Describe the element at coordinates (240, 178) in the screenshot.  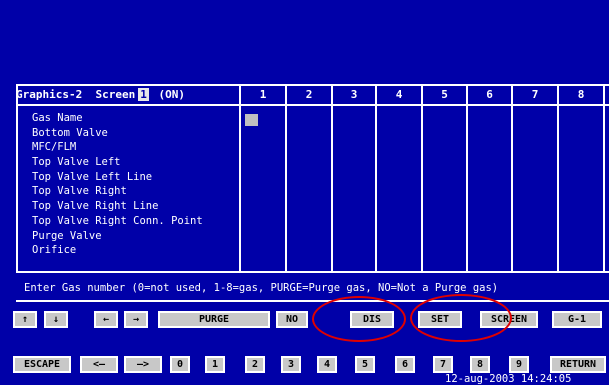
I see `grid-label-divider` at that location.